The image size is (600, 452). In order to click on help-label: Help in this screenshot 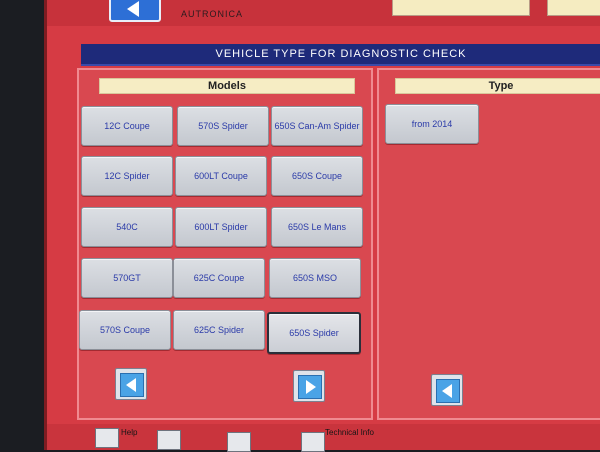, I will do `click(129, 439)`.